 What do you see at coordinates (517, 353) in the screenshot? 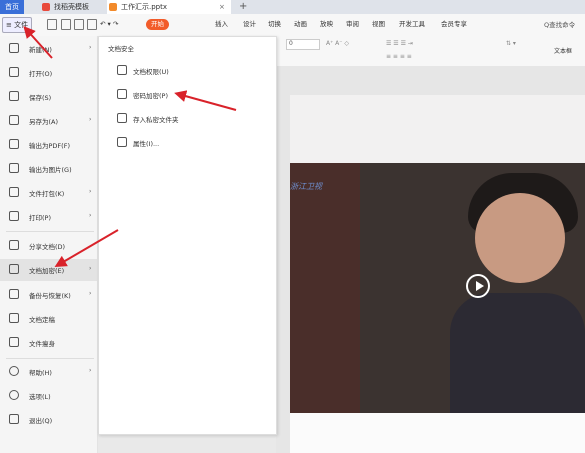
I see `video-person-shirt` at bounding box center [517, 353].